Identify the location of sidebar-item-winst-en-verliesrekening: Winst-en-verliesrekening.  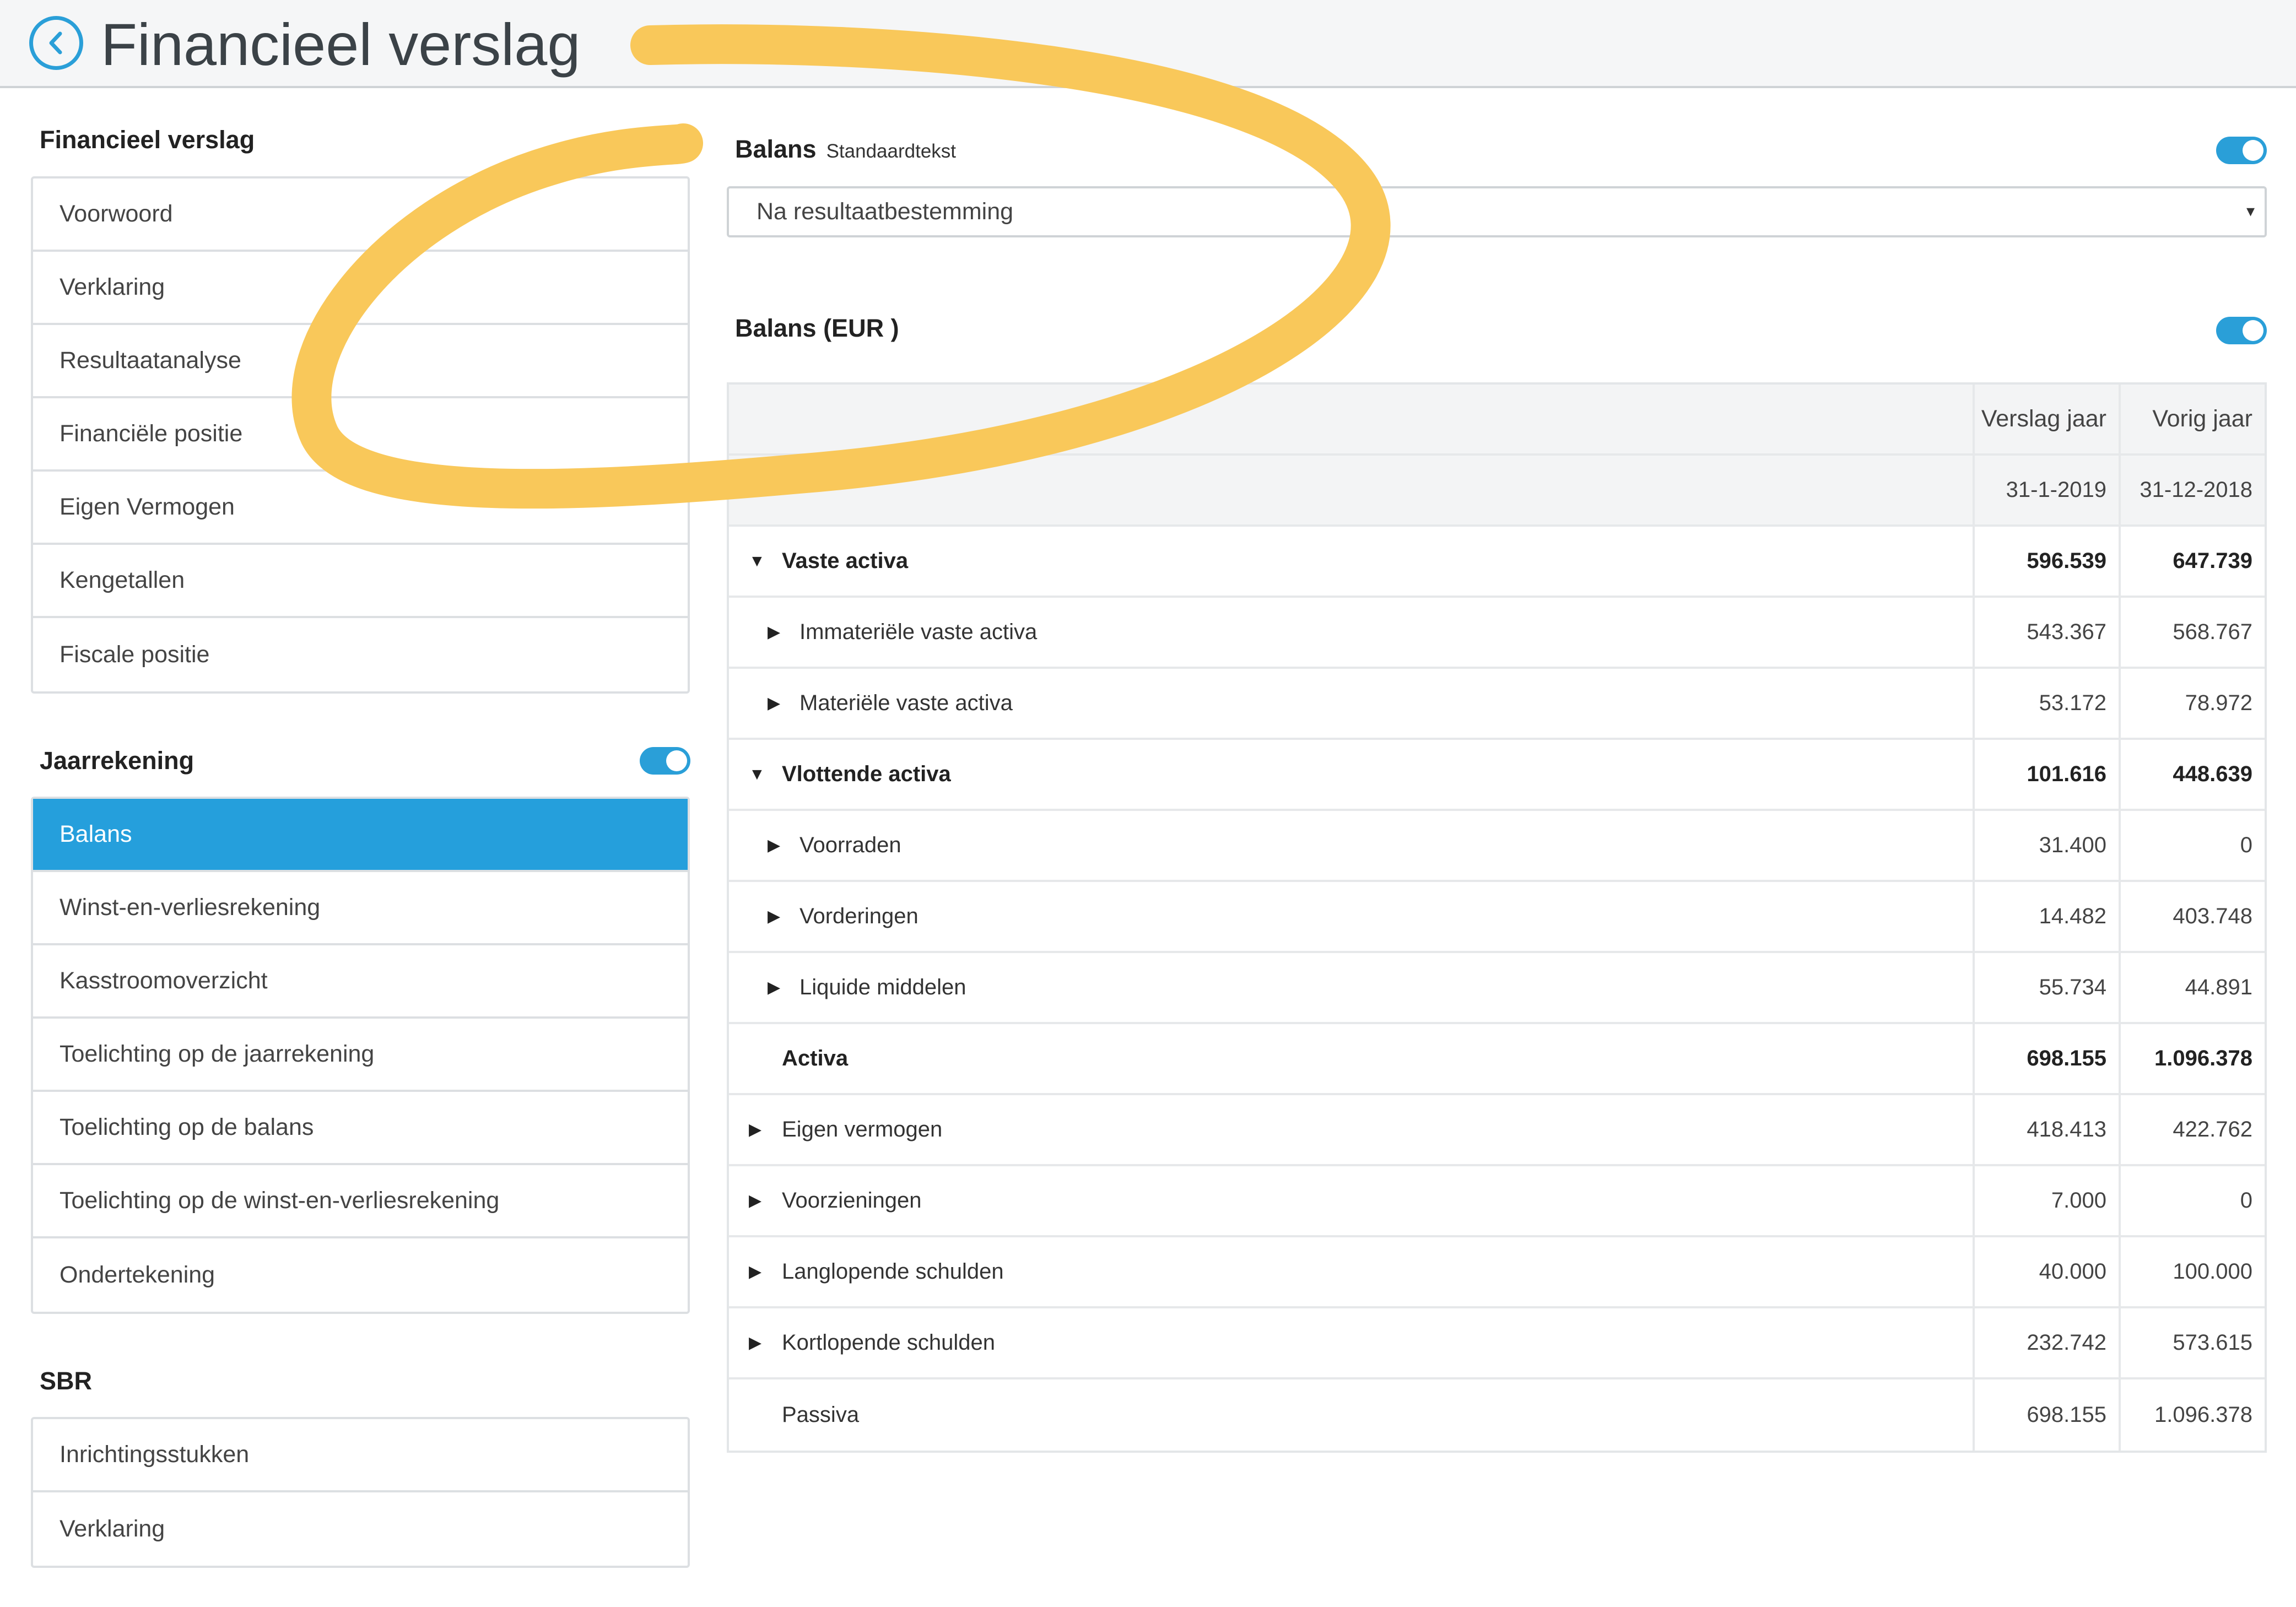
(360, 908).